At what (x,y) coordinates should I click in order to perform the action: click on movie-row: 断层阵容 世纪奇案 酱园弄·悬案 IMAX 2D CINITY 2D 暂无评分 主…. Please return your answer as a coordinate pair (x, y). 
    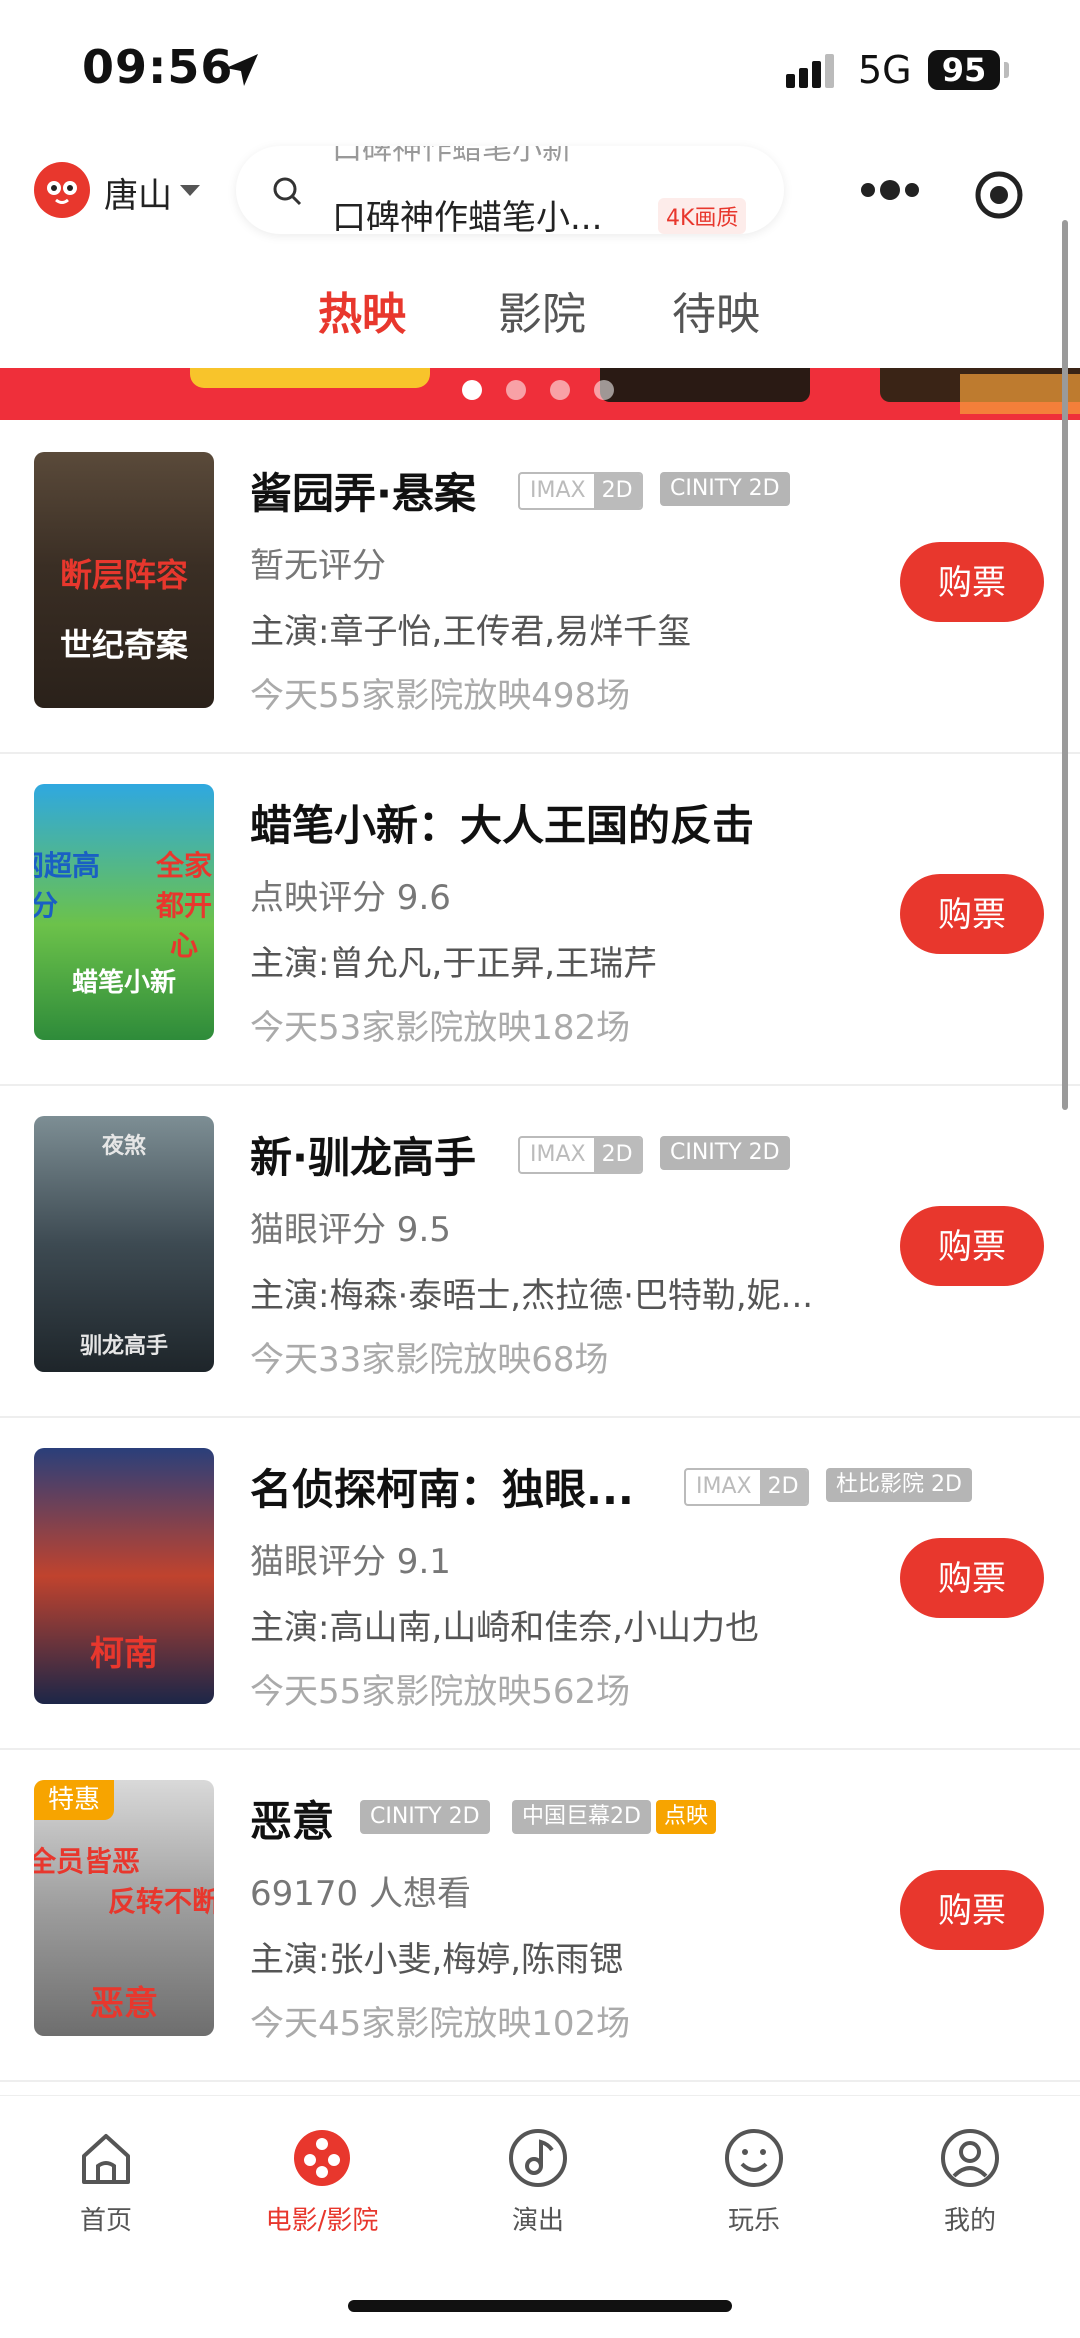
    Looking at the image, I should click on (540, 587).